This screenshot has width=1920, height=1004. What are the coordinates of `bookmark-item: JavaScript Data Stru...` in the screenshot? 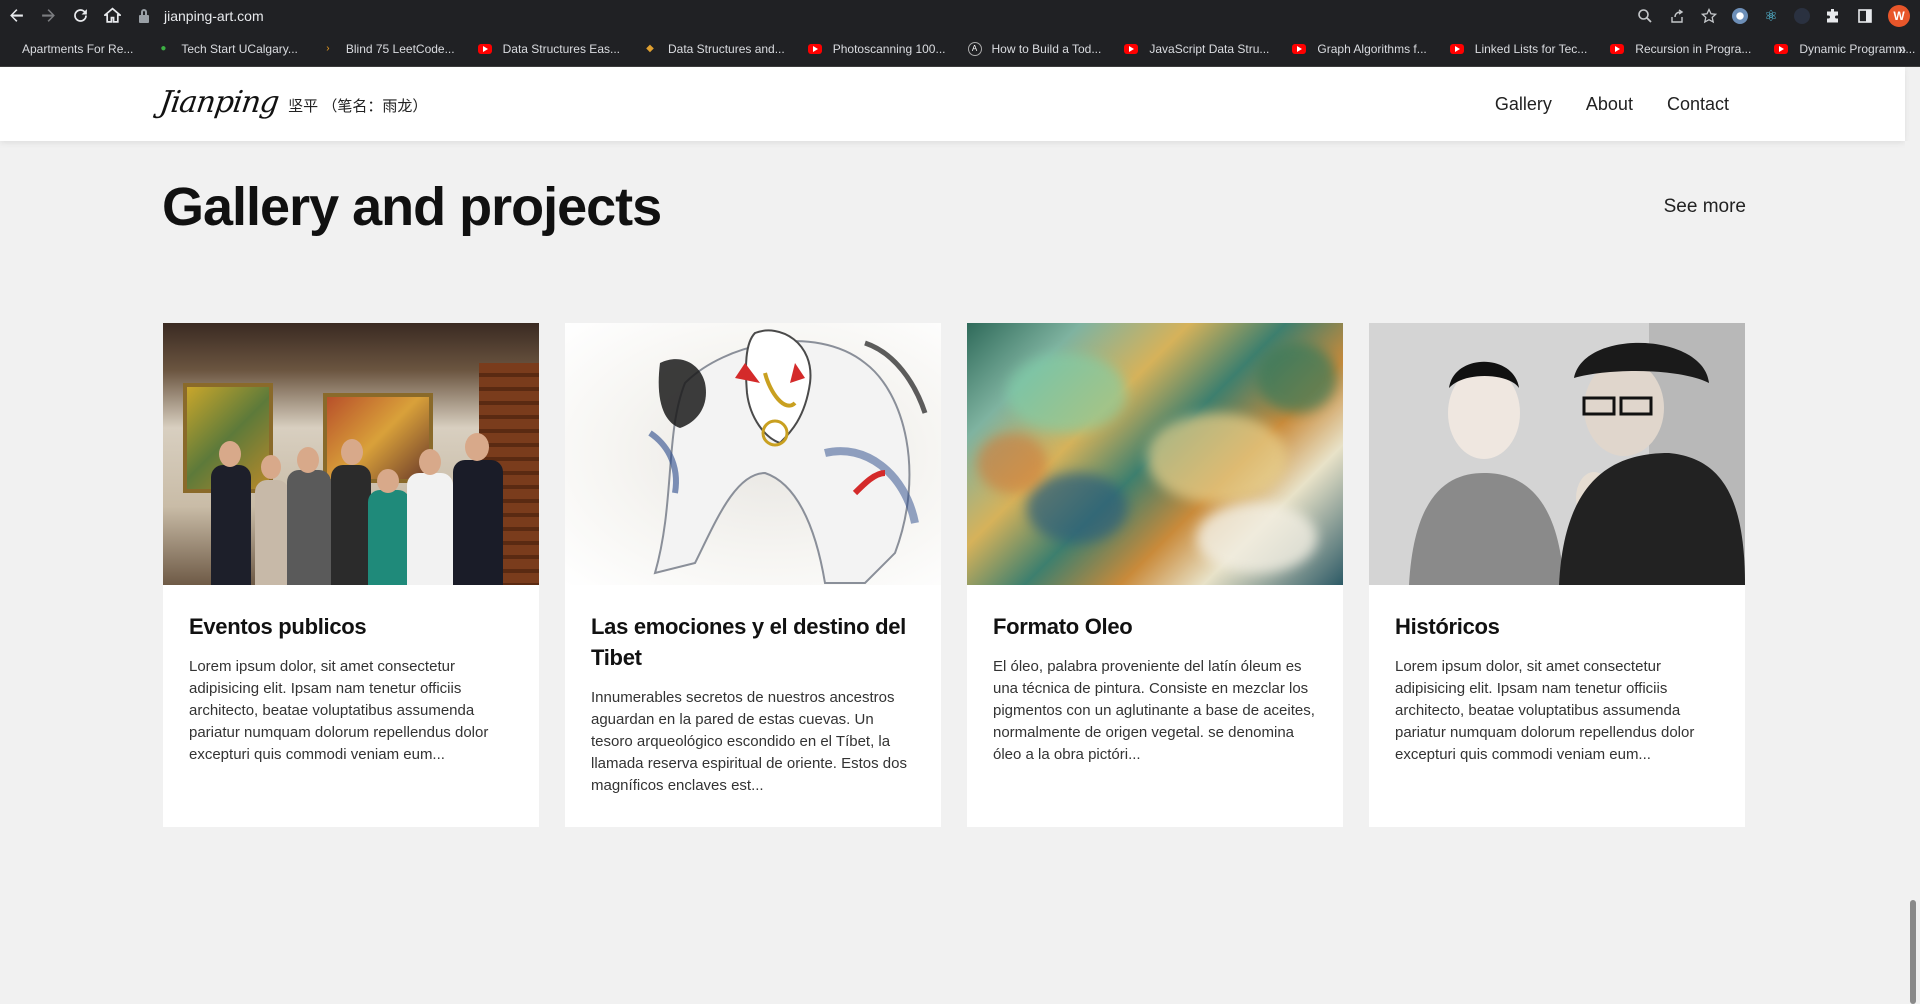 It's located at (1196, 49).